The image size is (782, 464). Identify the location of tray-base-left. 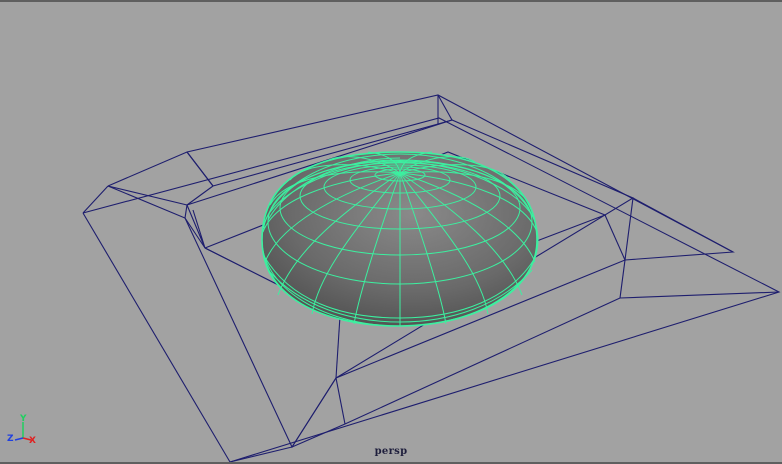
(156, 337).